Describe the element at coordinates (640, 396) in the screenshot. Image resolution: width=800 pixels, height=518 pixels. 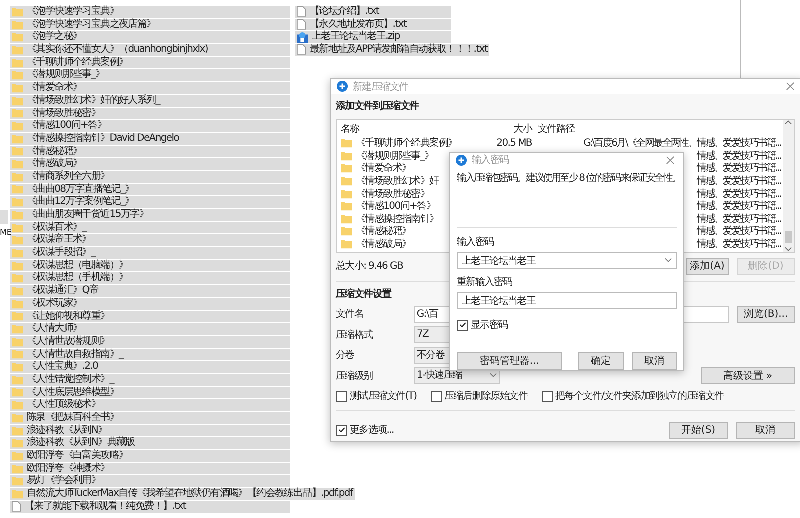
I see `checkbox-label: 把每个文件/文件夹添加到独立的压缩文件` at that location.